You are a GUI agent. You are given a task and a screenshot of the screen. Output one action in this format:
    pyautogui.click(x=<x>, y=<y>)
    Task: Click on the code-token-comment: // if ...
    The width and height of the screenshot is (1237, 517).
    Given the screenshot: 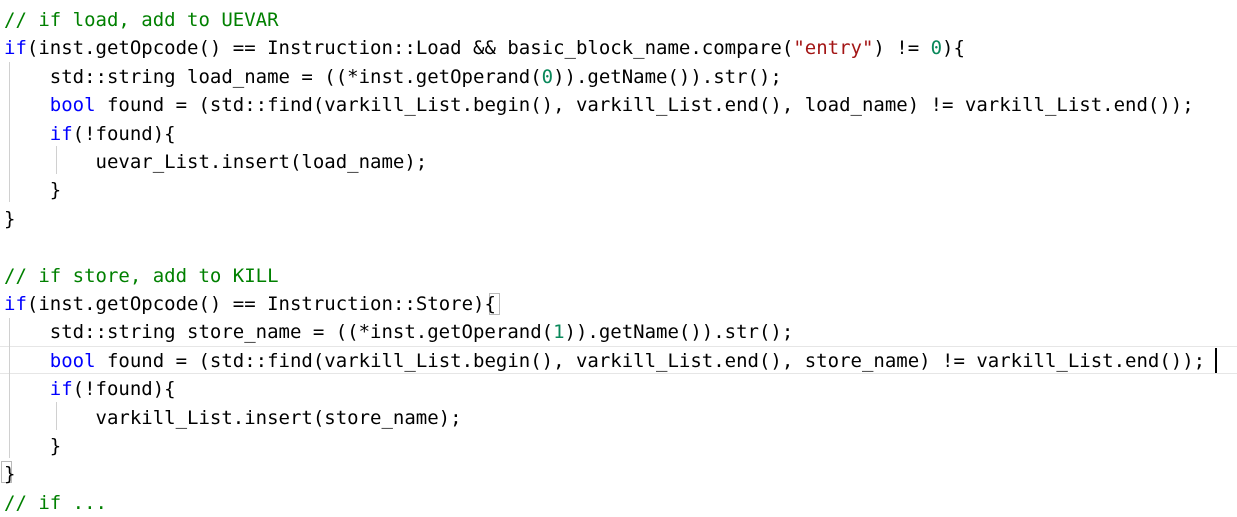 What is the action you would take?
    pyautogui.click(x=55, y=502)
    